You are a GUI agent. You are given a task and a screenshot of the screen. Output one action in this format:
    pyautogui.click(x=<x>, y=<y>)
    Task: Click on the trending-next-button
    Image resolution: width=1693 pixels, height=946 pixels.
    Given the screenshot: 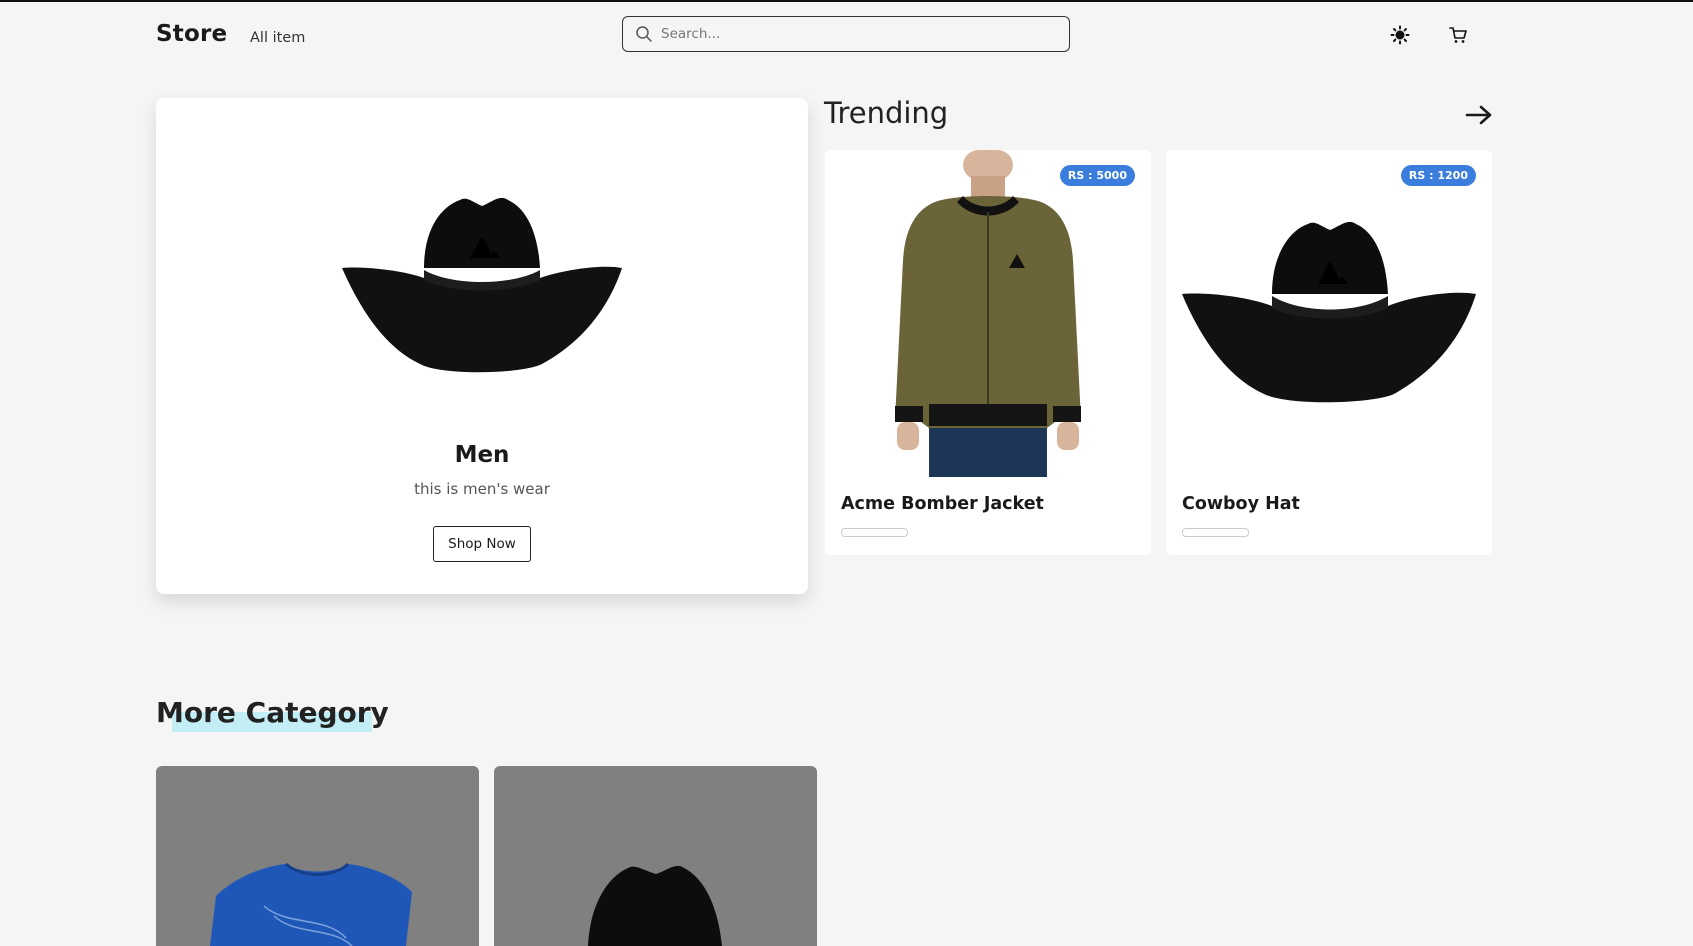 What is the action you would take?
    pyautogui.click(x=1479, y=115)
    